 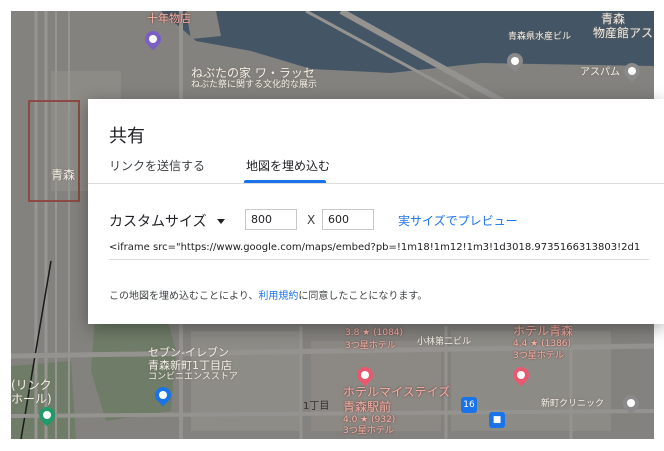 What do you see at coordinates (316, 406) in the screenshot?
I see `map-label-chome: 1丁目` at bounding box center [316, 406].